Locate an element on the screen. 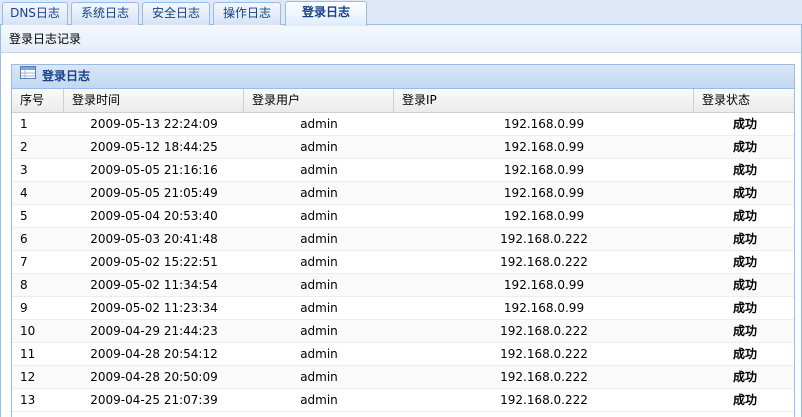  cell-no: 1 is located at coordinates (24, 124).